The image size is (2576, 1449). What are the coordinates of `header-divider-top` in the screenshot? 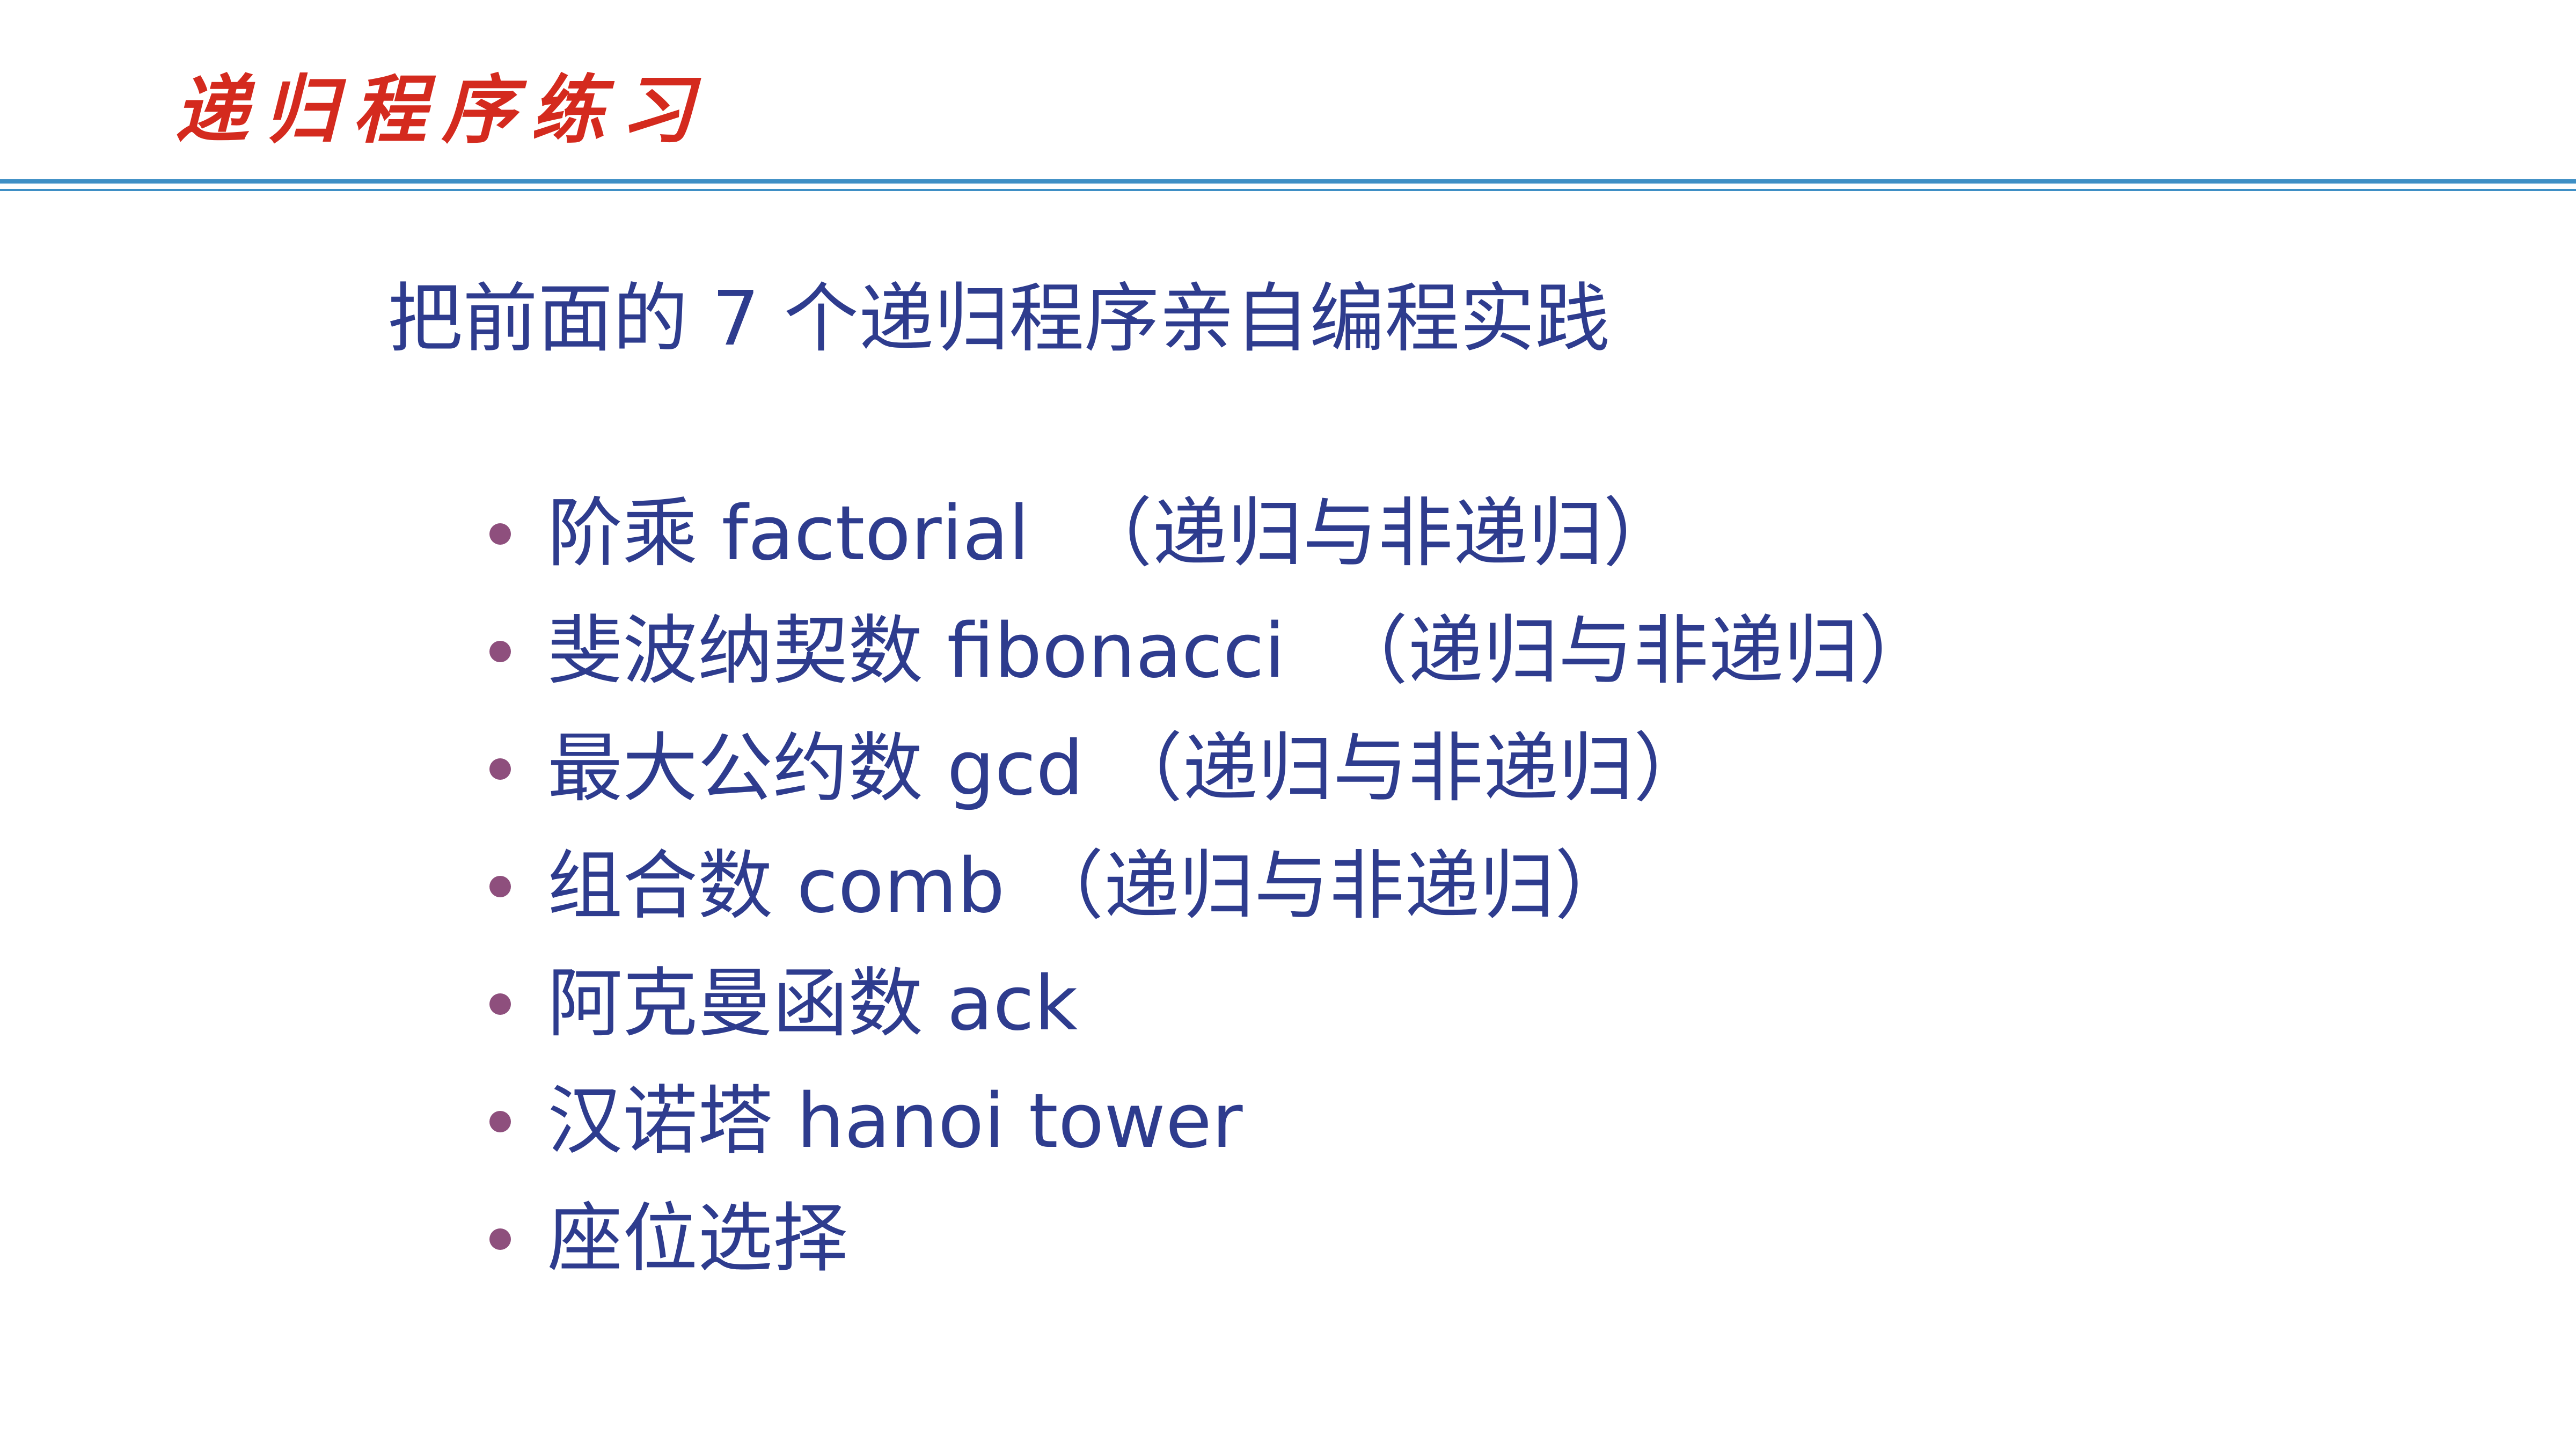 It's located at (1288, 181).